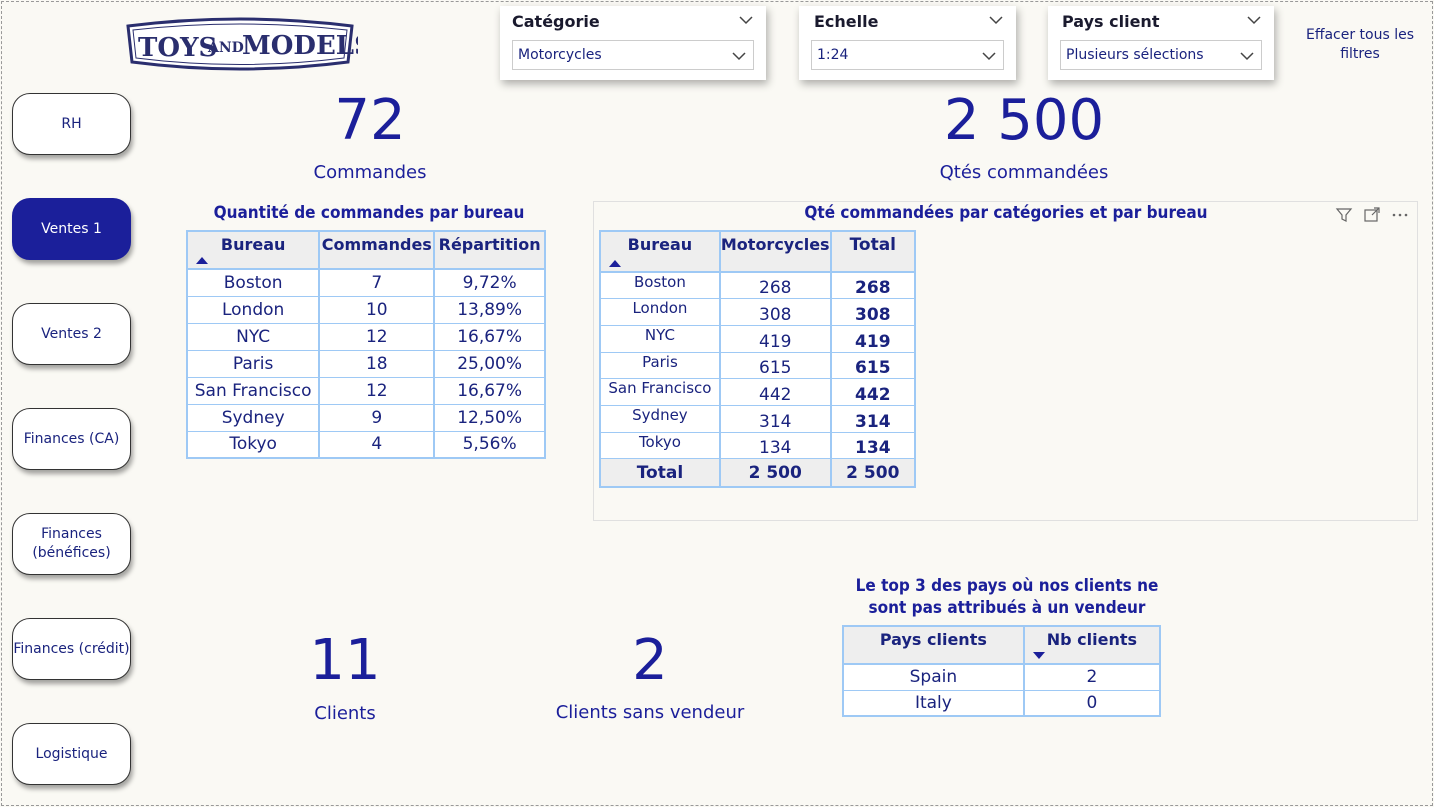 Image resolution: width=1434 pixels, height=807 pixels. I want to click on cell-repartition: 12,50%, so click(489, 417).